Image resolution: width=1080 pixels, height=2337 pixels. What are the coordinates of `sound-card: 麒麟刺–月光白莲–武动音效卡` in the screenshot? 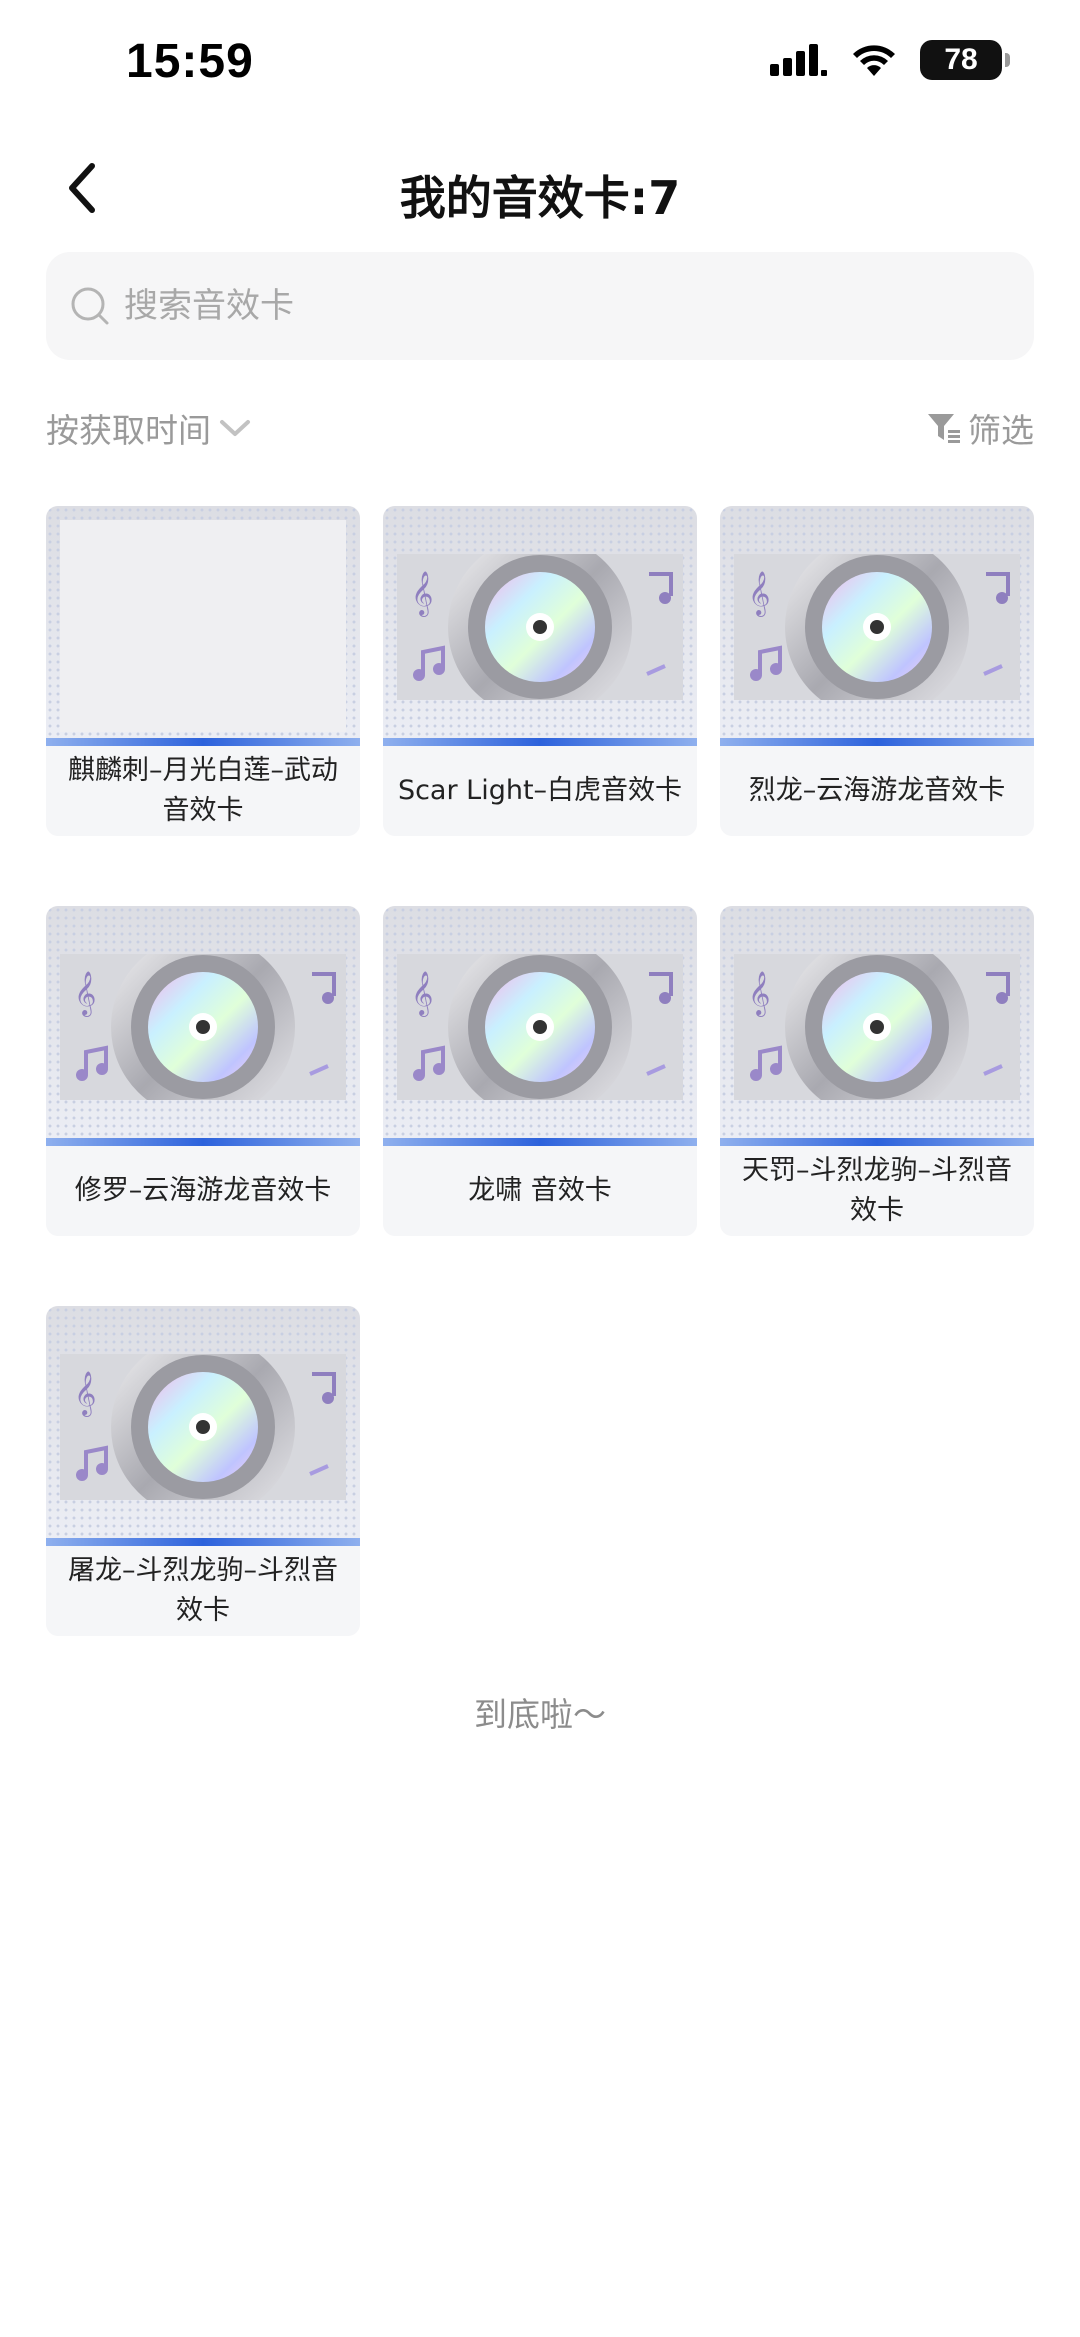 It's located at (203, 671).